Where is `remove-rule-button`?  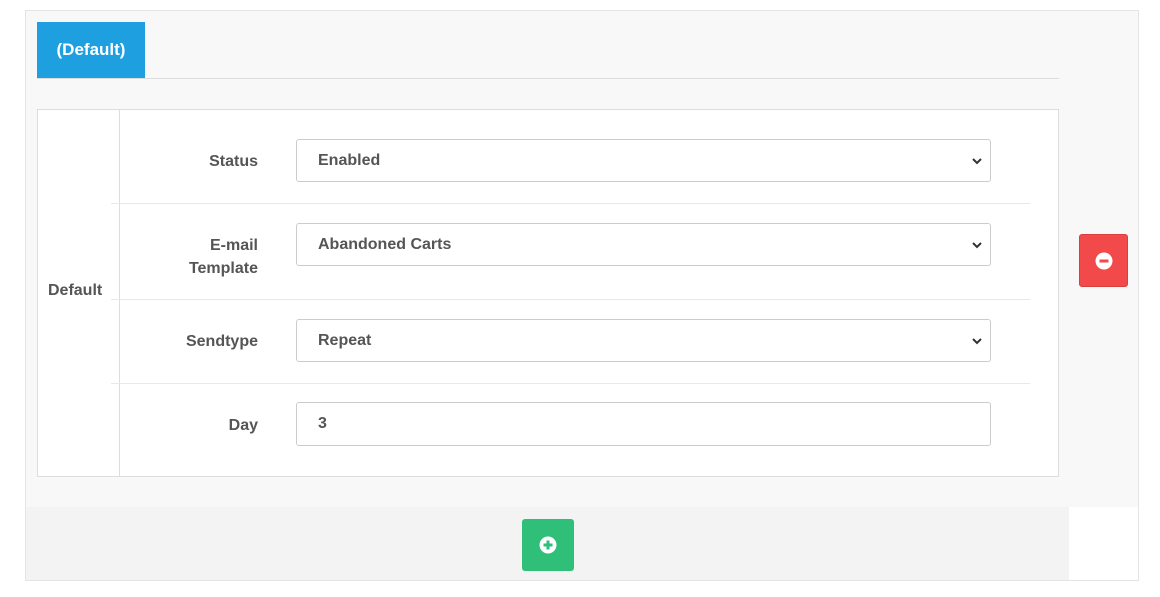
remove-rule-button is located at coordinates (1103, 260).